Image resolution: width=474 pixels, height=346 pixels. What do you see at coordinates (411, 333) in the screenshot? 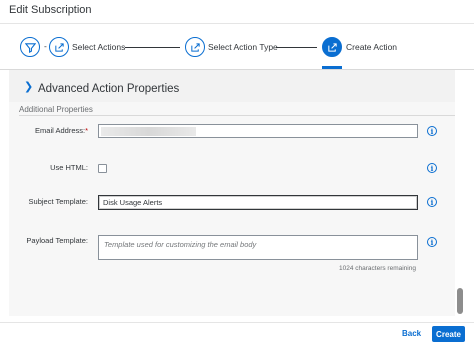
I see `back-button: Back` at bounding box center [411, 333].